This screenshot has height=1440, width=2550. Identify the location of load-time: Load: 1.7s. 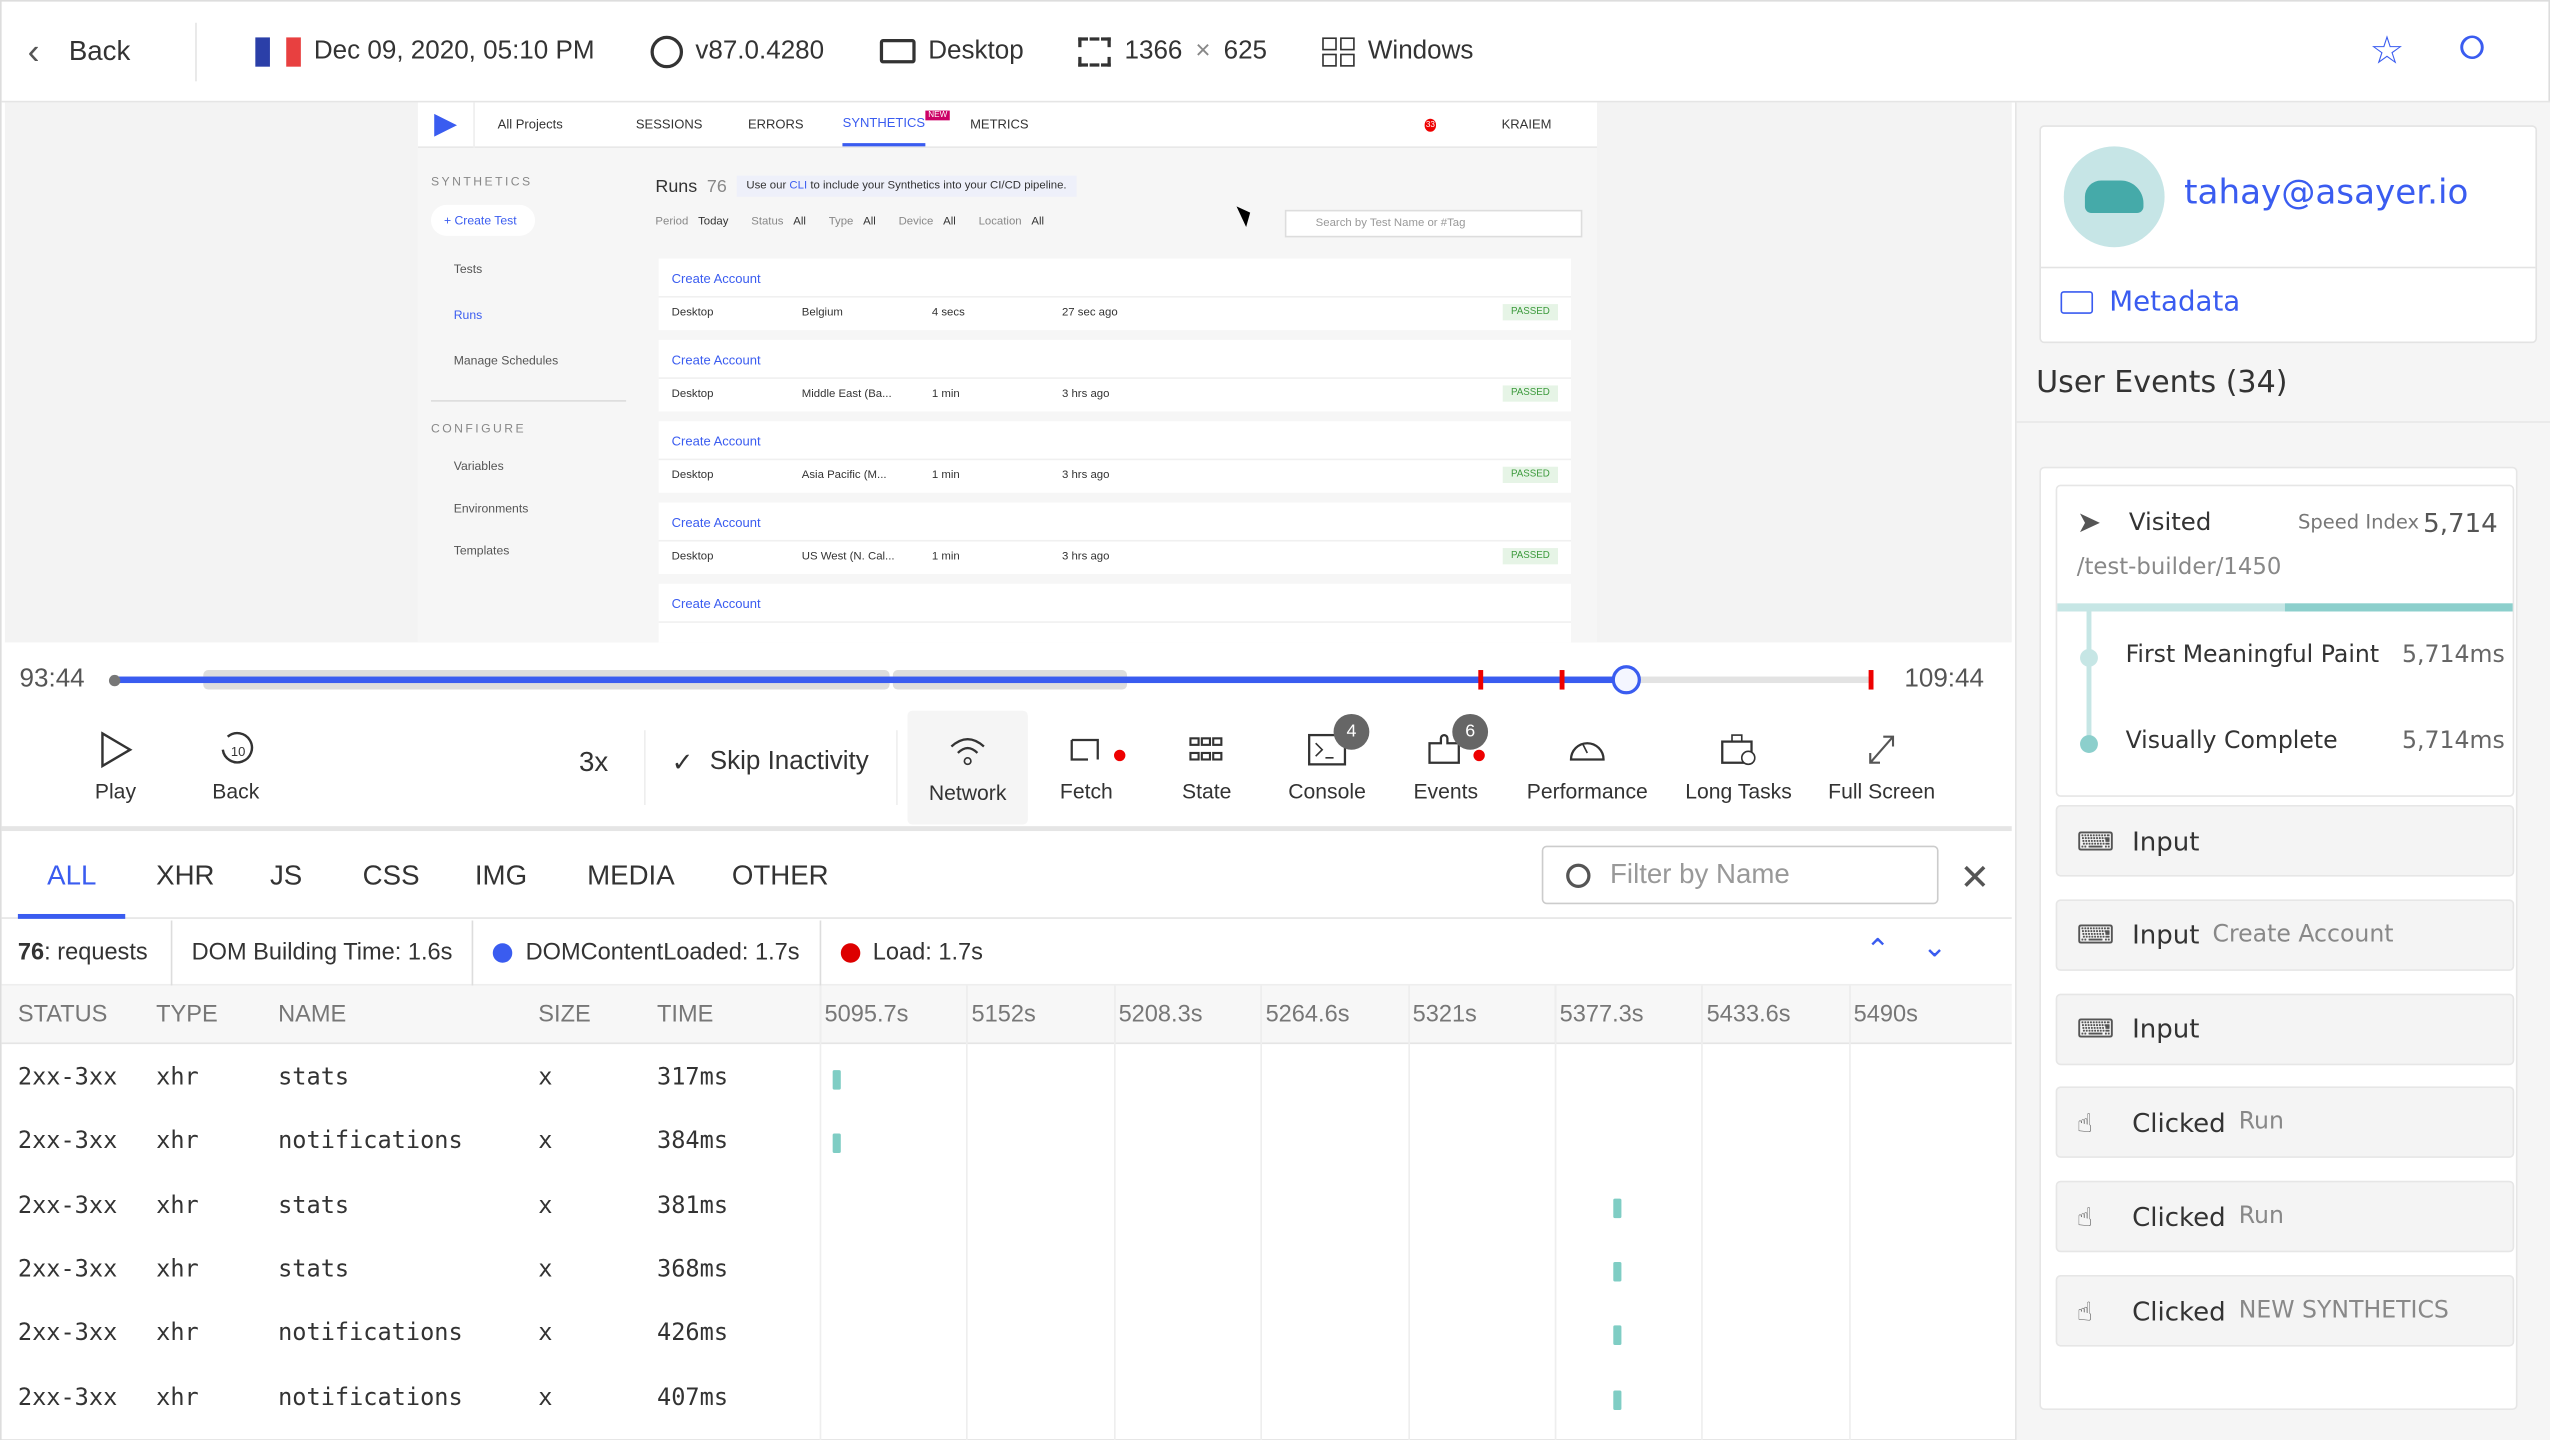
(901, 952).